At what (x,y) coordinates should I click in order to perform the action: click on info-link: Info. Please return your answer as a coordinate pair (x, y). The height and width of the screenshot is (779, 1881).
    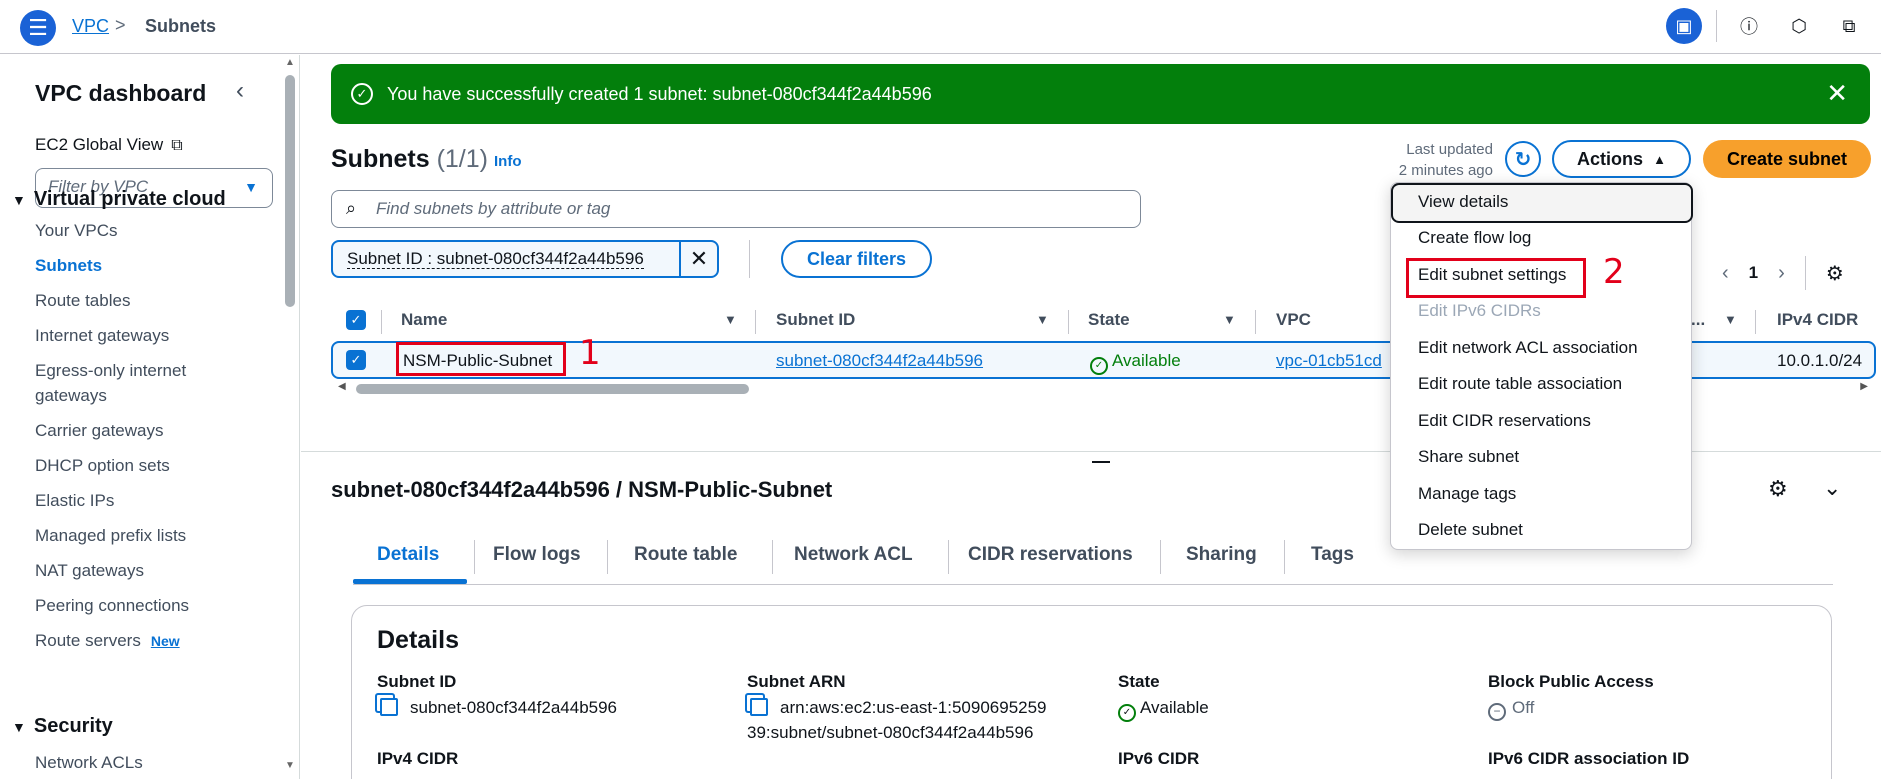
    Looking at the image, I should click on (508, 161).